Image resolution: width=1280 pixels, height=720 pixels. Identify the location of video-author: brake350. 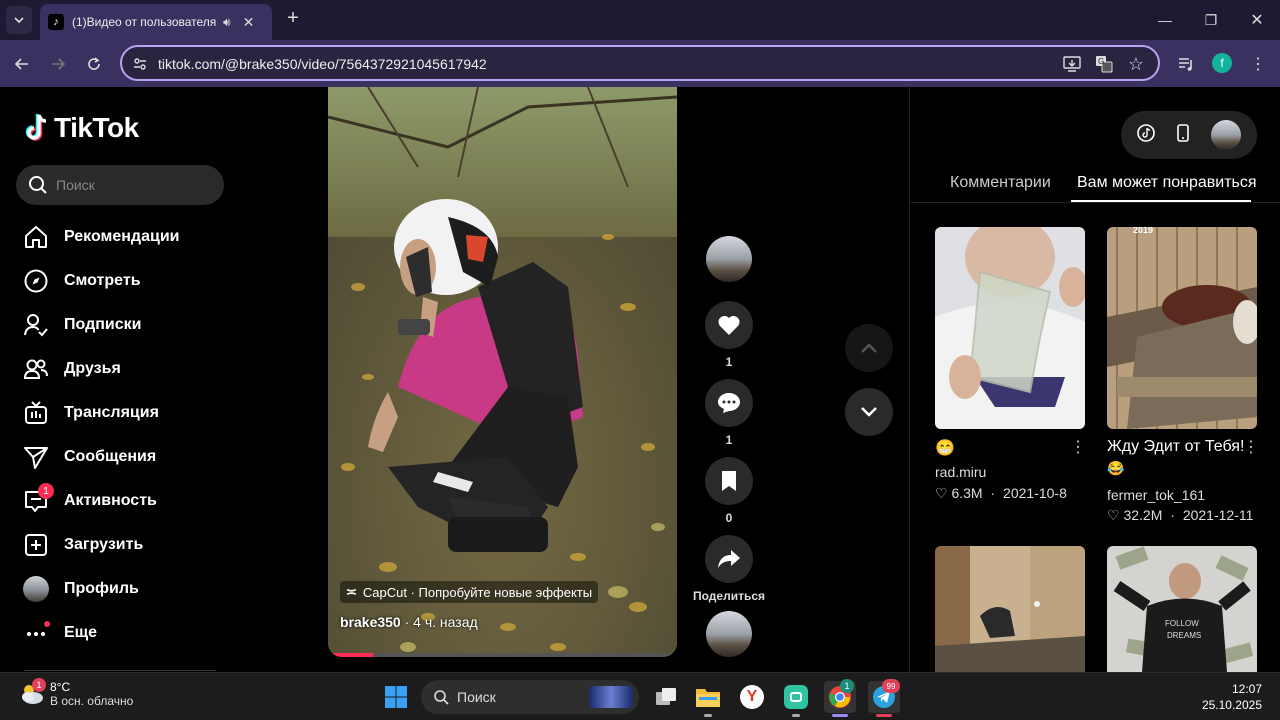
(370, 622).